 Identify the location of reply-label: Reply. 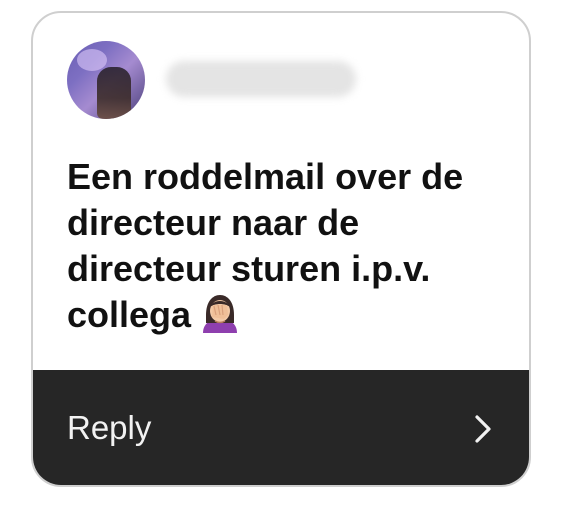
(109, 428).